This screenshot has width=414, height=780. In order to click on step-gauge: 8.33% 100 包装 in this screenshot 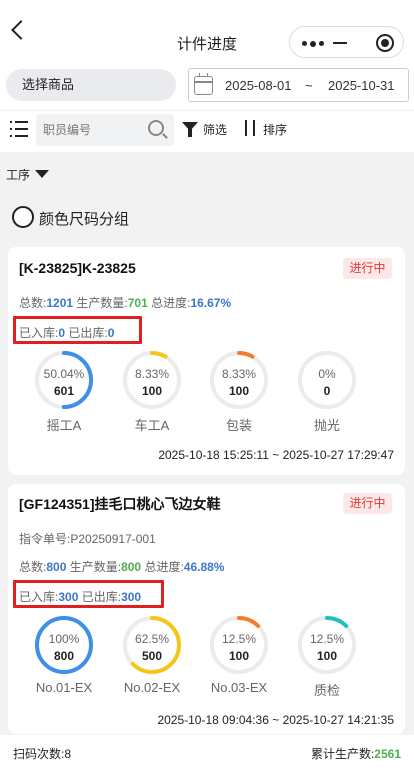, I will do `click(239, 391)`.